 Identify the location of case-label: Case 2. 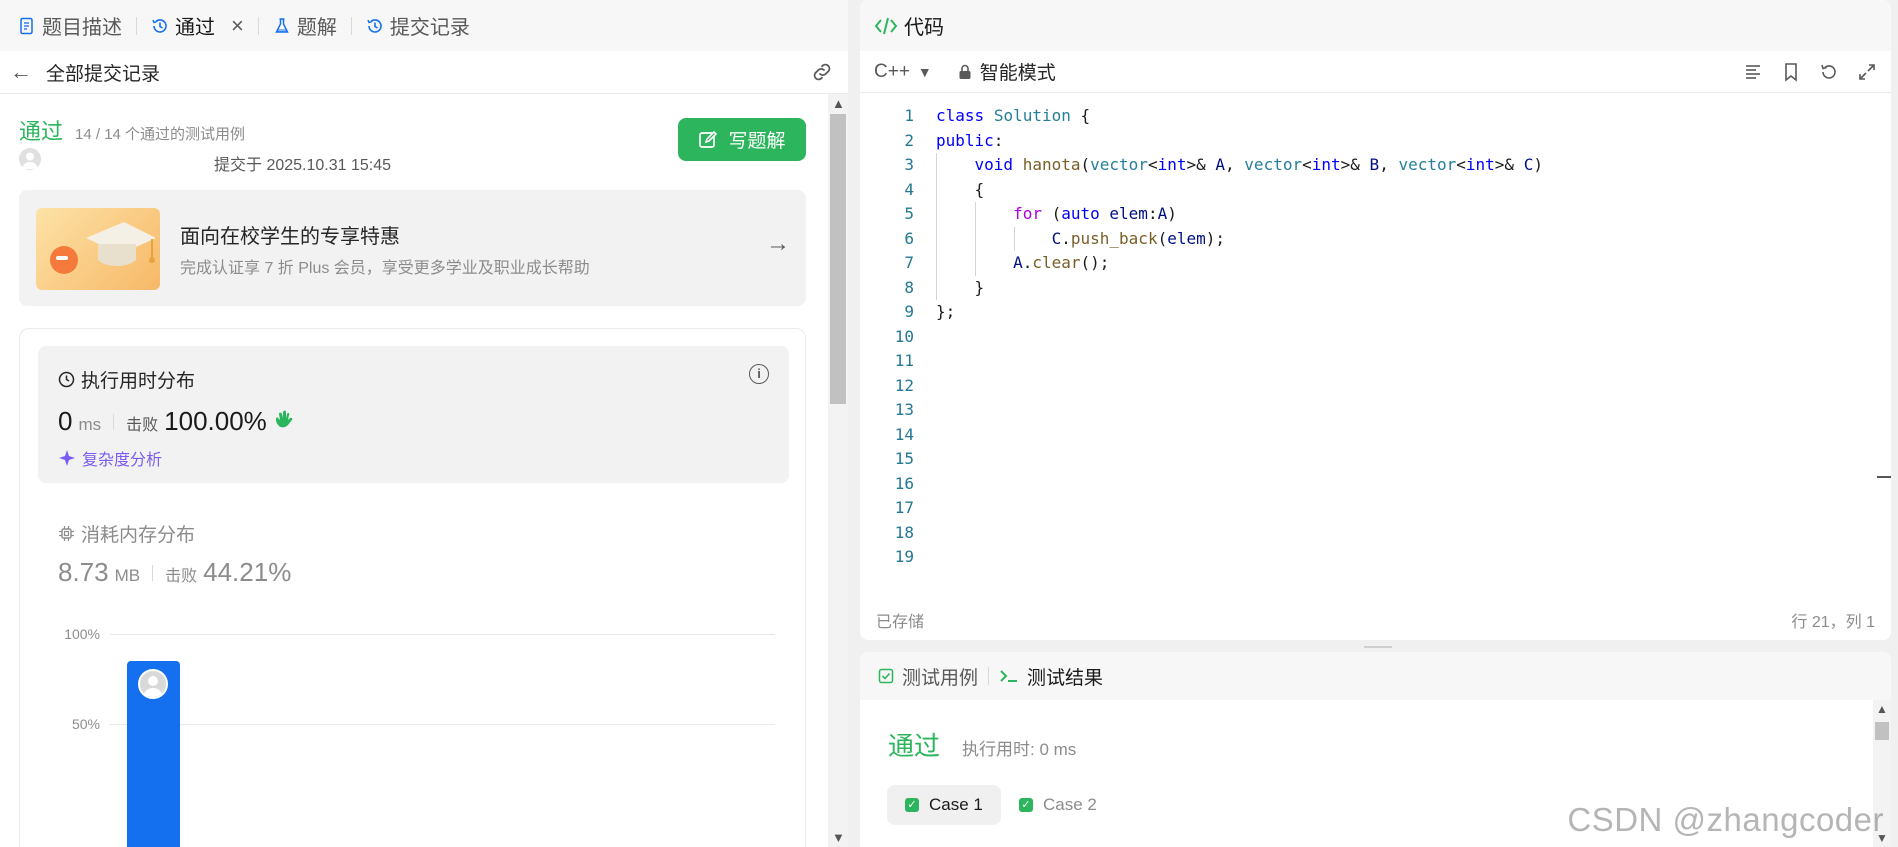
(1070, 804).